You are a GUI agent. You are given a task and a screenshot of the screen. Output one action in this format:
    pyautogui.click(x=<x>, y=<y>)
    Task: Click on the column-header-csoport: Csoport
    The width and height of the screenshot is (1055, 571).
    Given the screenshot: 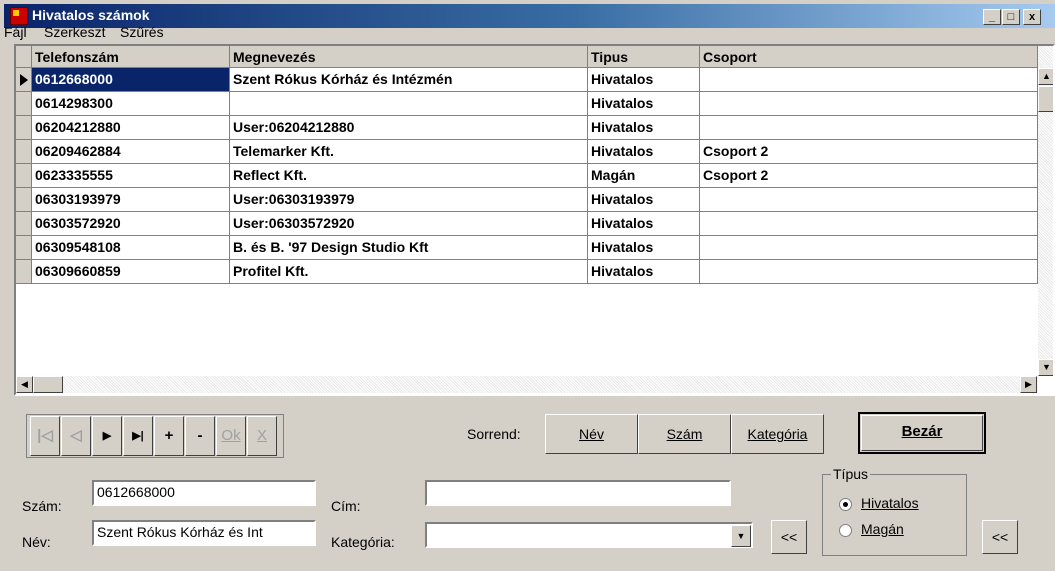 What is the action you would take?
    pyautogui.click(x=869, y=57)
    